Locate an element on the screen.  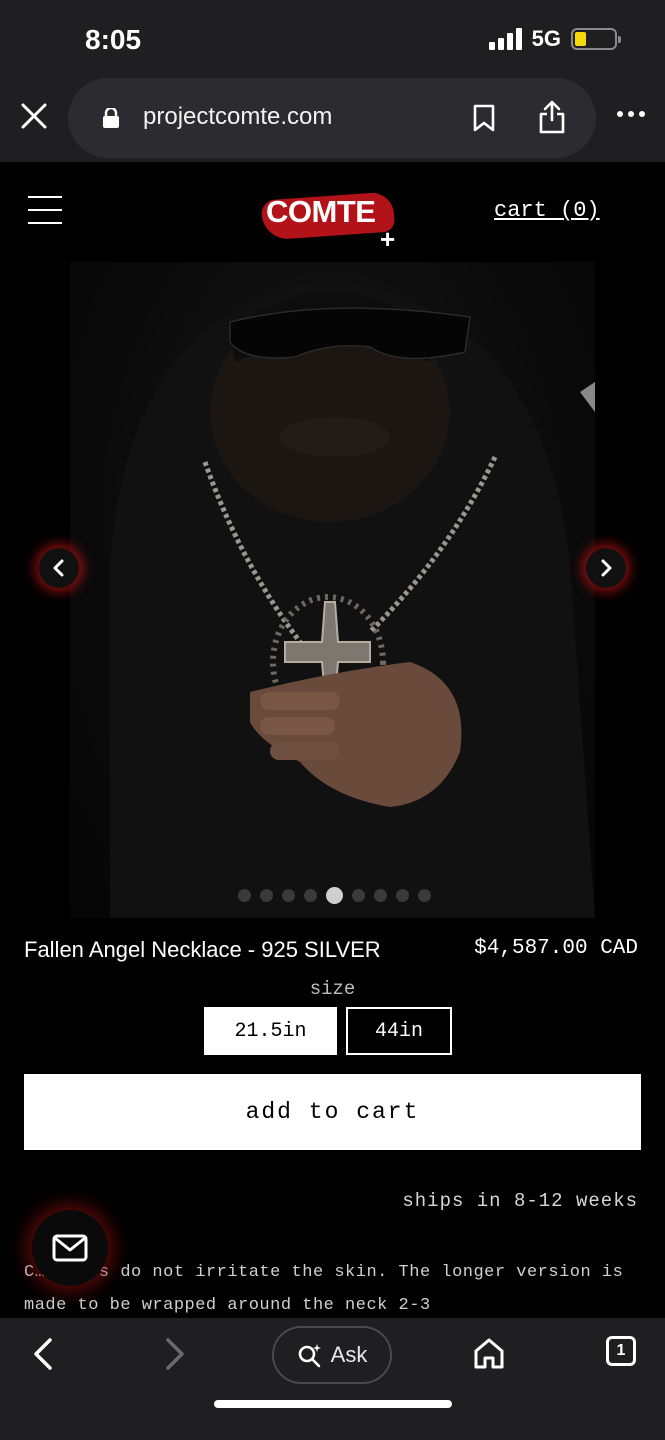
ask-button: Ask is located at coordinates (332, 1355).